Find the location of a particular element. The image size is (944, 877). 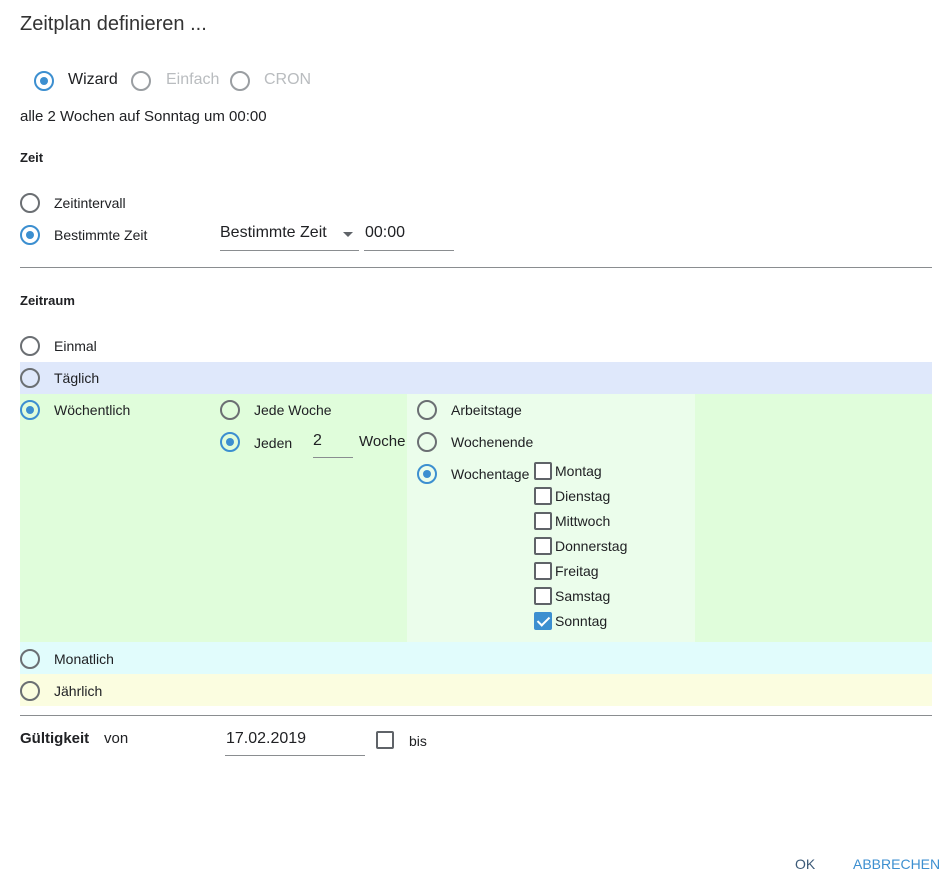

monatlich-label: Monatlich is located at coordinates (84, 659).